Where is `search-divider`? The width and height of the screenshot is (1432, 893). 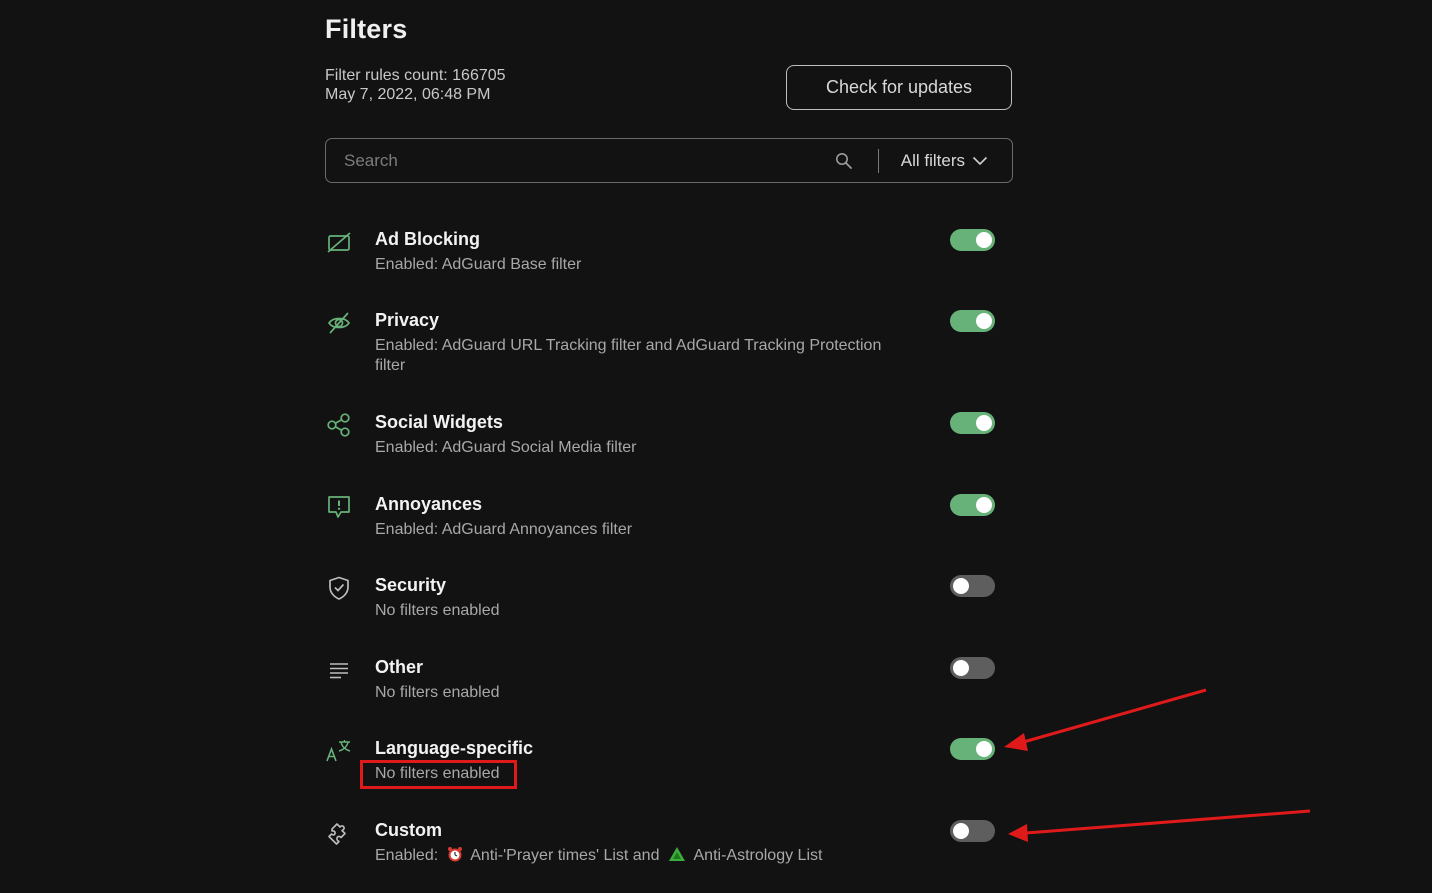 search-divider is located at coordinates (878, 160).